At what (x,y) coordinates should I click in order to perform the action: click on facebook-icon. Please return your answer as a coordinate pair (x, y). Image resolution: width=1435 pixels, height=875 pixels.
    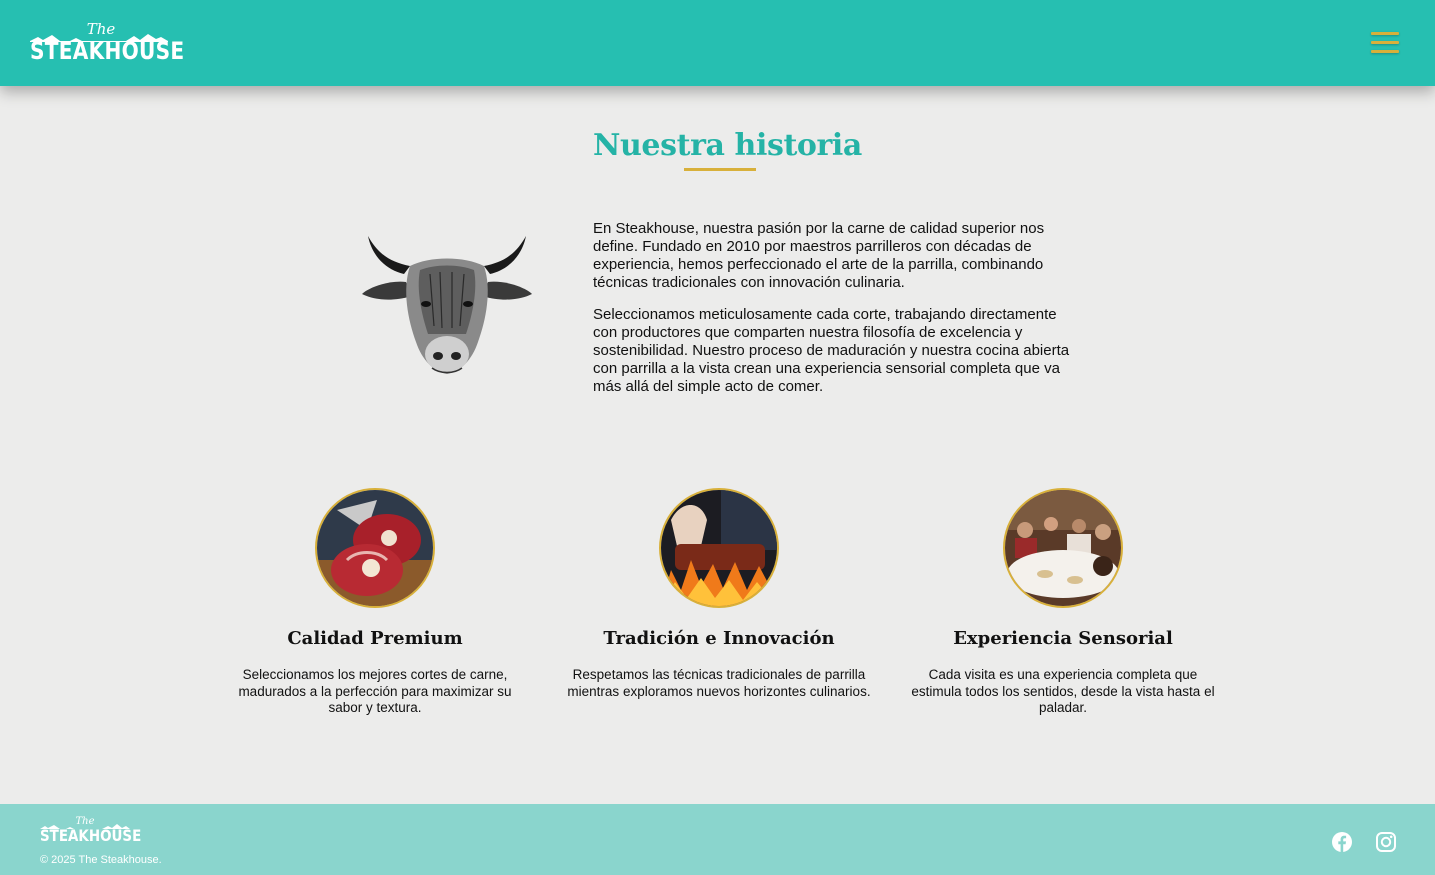
    Looking at the image, I should click on (1342, 842).